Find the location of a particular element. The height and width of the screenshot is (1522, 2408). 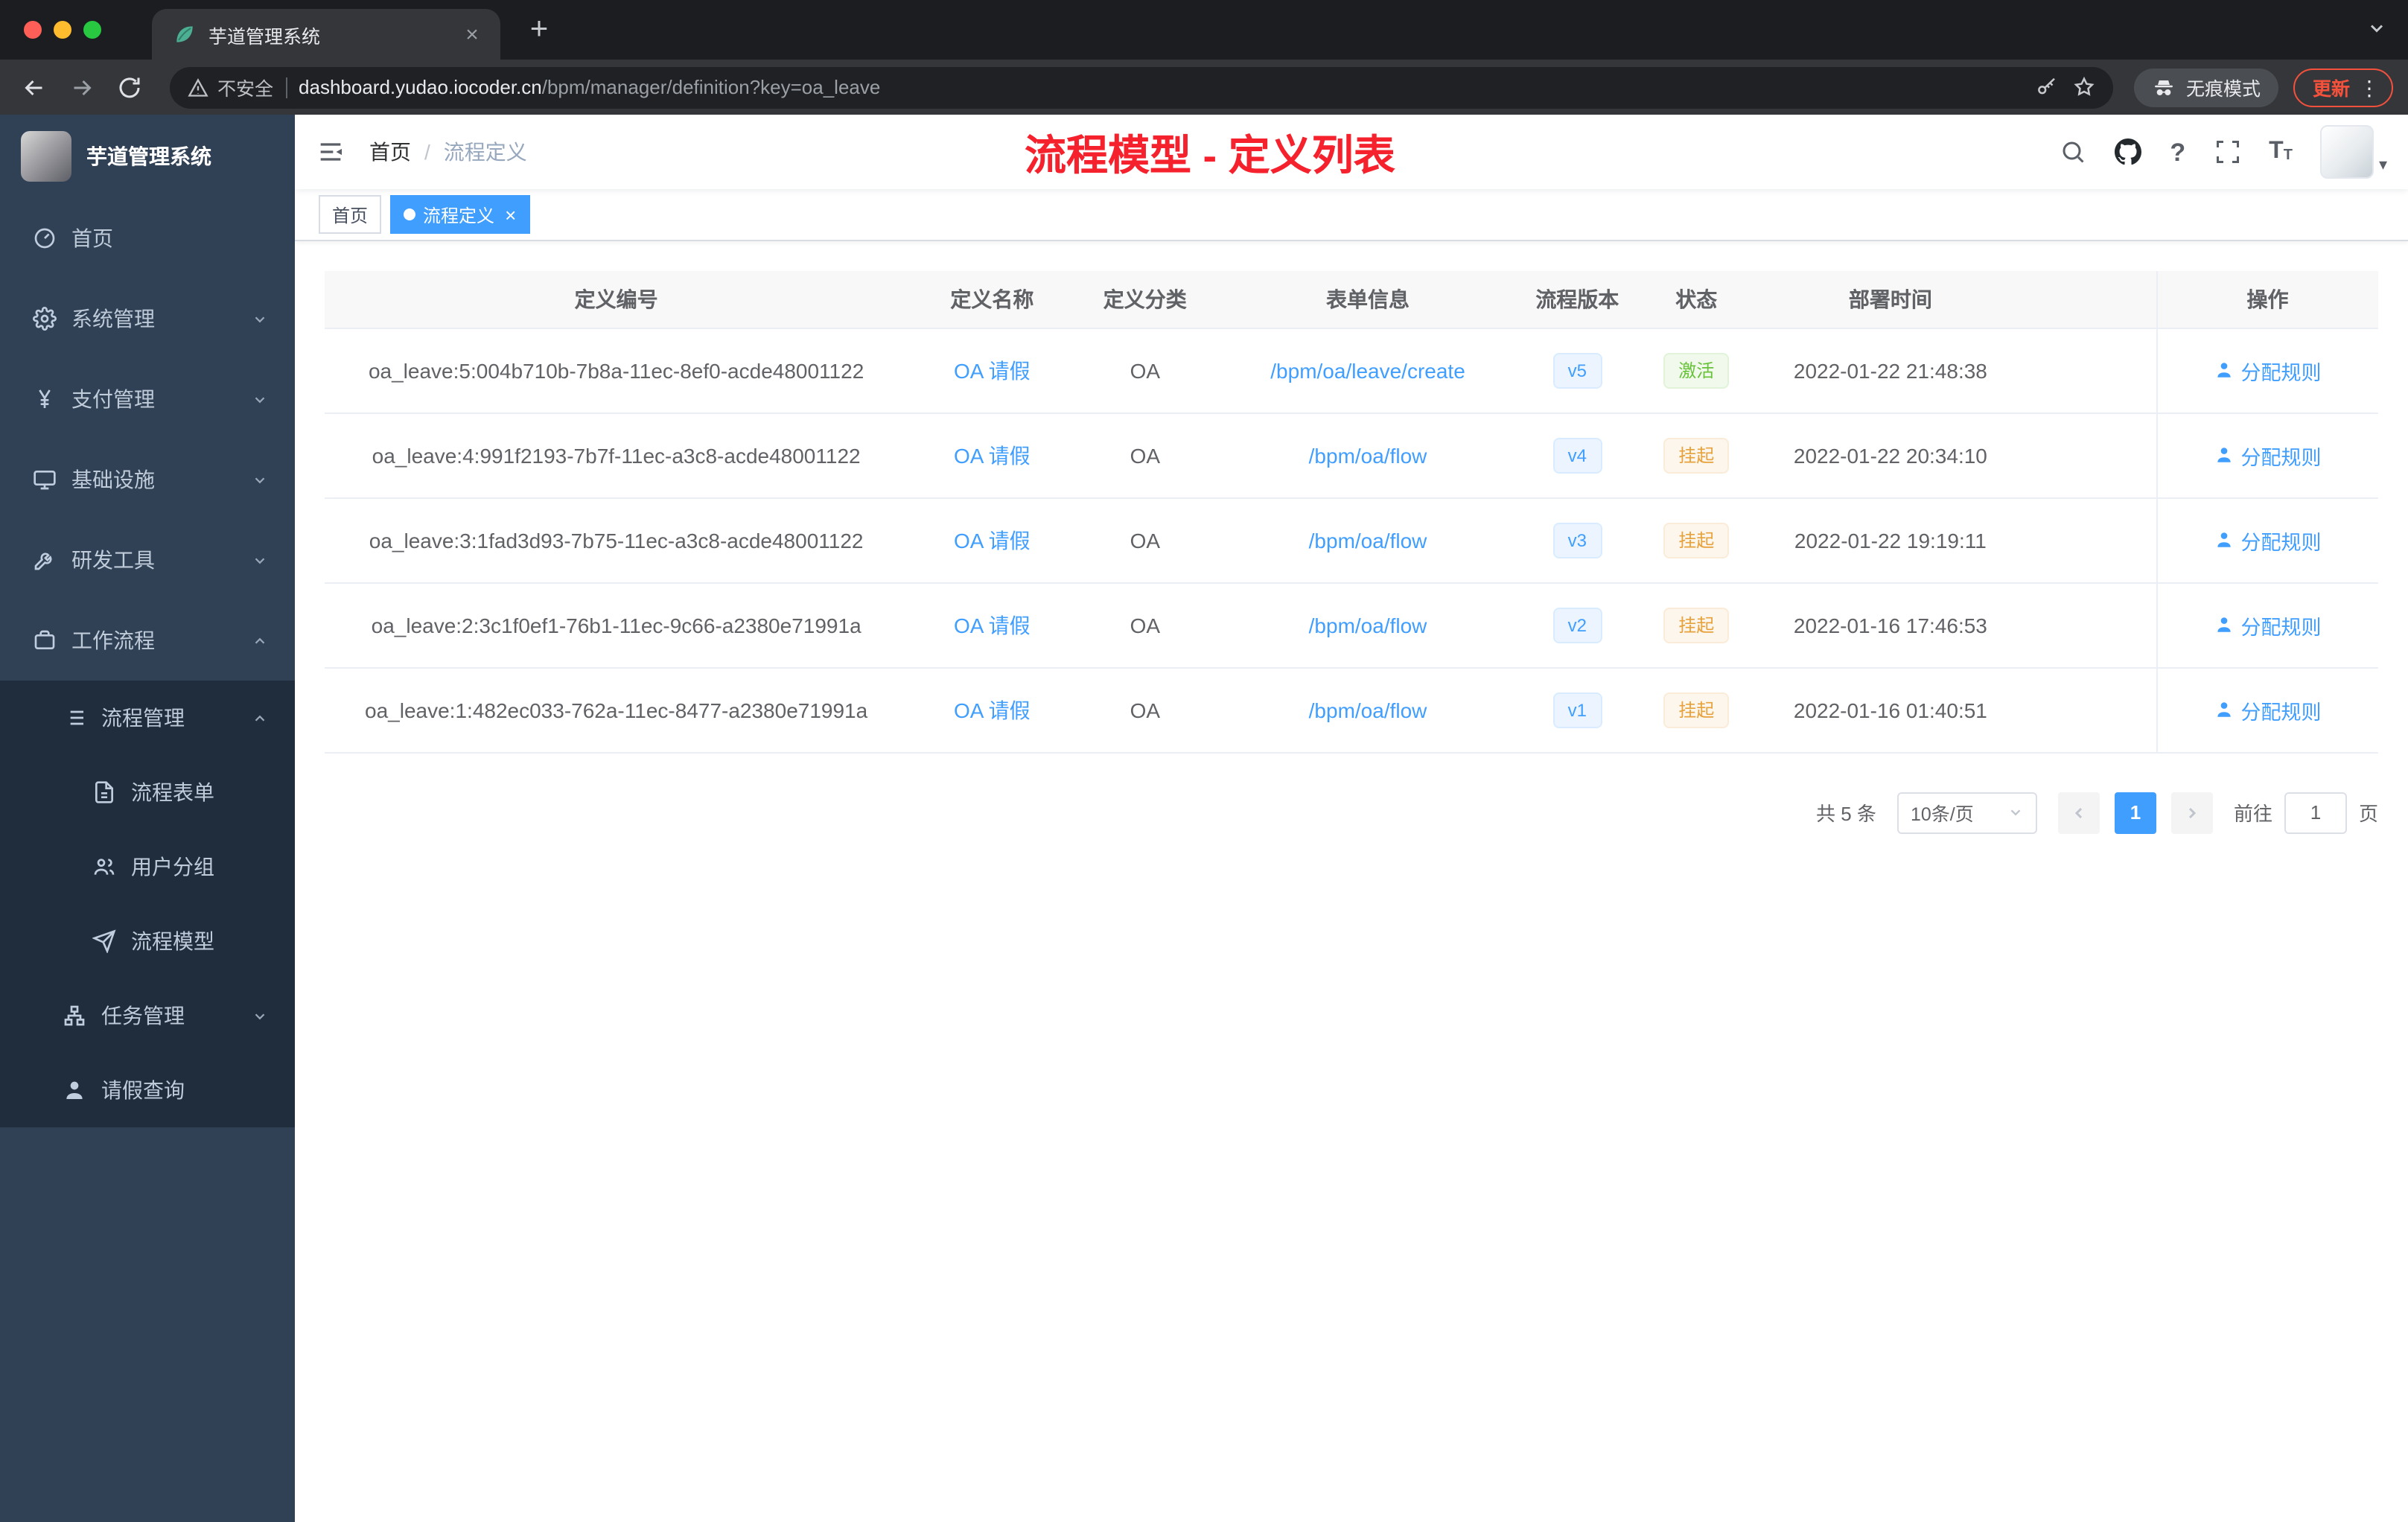

sidebar-item-label: 流程表单 is located at coordinates (172, 792).